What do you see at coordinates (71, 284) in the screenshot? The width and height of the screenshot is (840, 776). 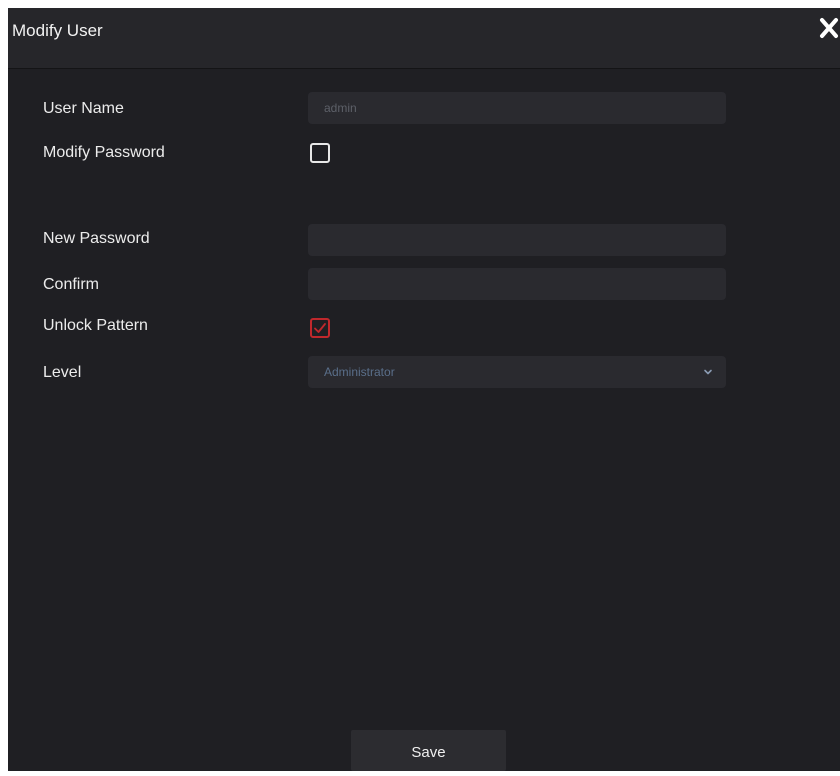 I see `confirm-label: Confirm` at bounding box center [71, 284].